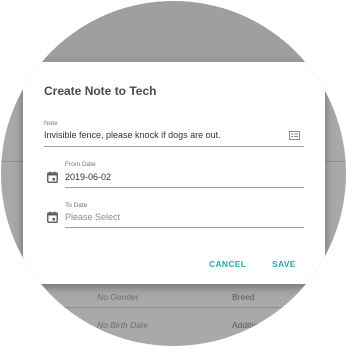  What do you see at coordinates (243, 297) in the screenshot?
I see `background-breed-text: Breed` at bounding box center [243, 297].